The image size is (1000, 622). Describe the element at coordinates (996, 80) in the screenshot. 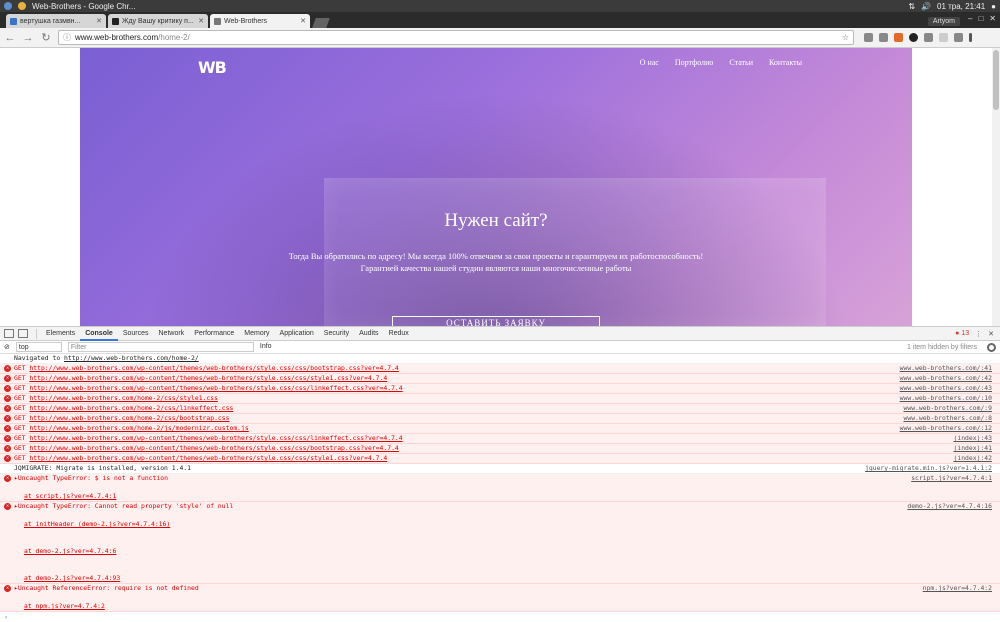

I see `scrollbar-thumb` at that location.